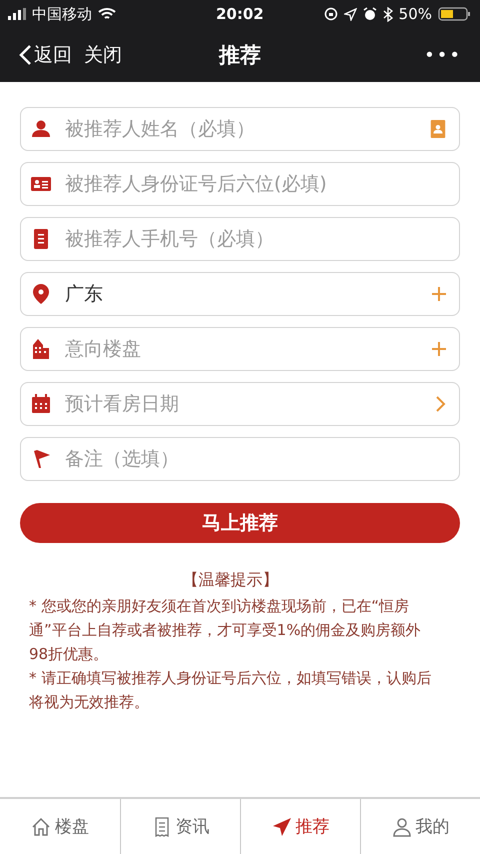 This screenshot has width=480, height=854. Describe the element at coordinates (62, 14) in the screenshot. I see `carrier-name: 中国移动` at that location.